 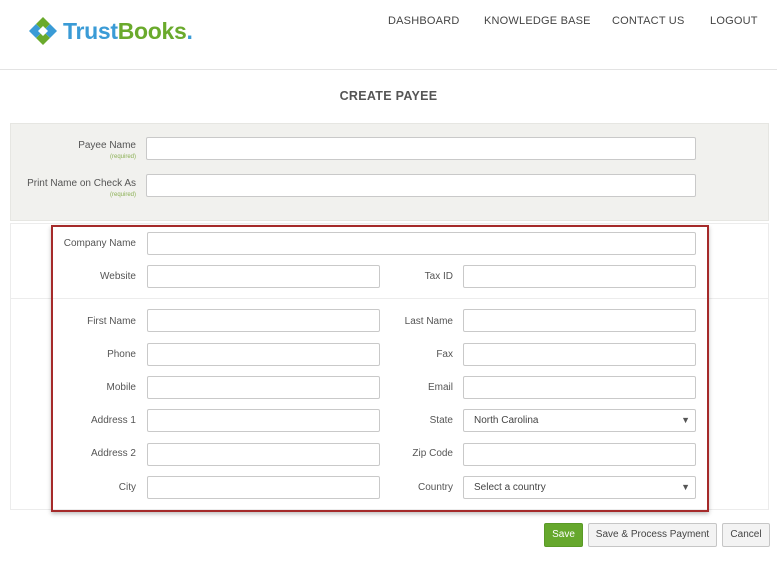 What do you see at coordinates (421, 185) in the screenshot?
I see `print-name-input` at bounding box center [421, 185].